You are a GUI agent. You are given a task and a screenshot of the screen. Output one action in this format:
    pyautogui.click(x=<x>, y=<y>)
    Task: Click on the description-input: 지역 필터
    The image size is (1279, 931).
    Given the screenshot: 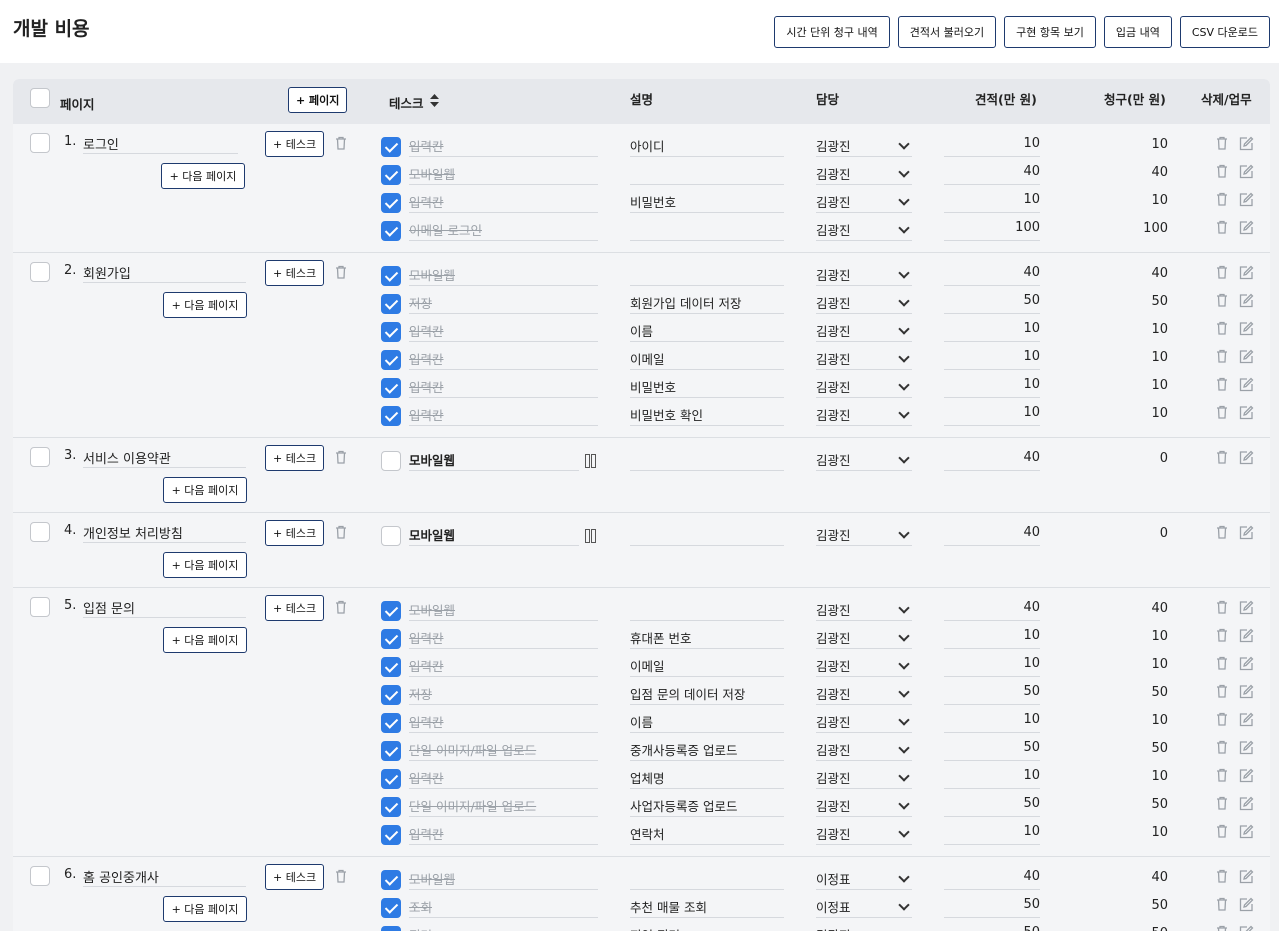 What is the action you would take?
    pyautogui.click(x=707, y=926)
    